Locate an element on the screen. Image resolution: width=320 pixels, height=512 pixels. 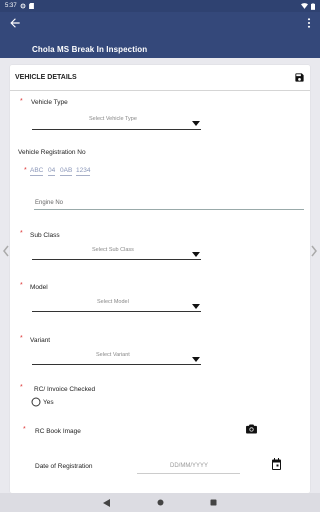
page-title: Chola MS Break In Inspection is located at coordinates (90, 49).